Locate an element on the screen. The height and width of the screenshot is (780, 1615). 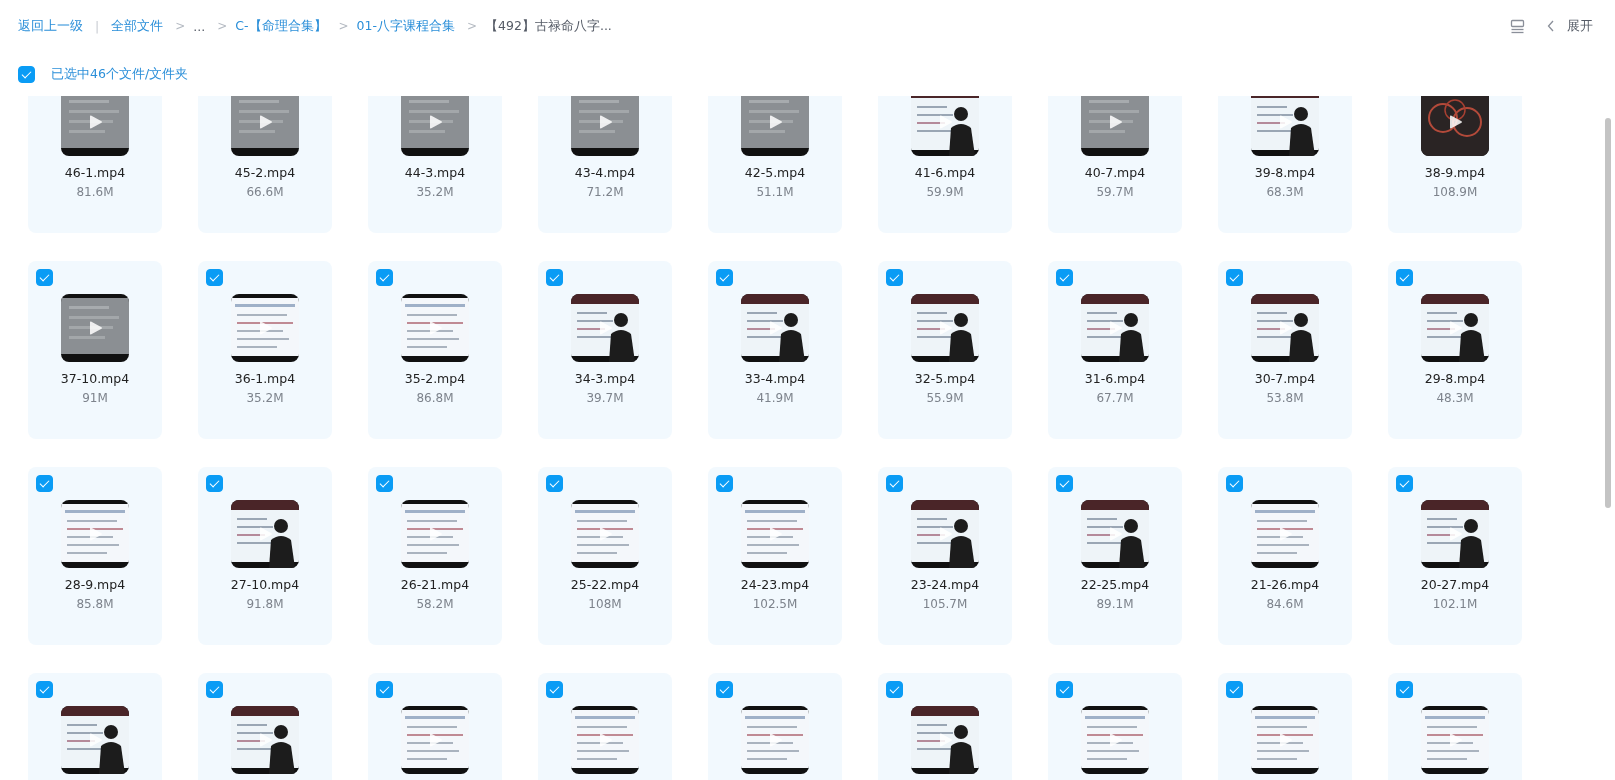
back-link: 返回上一级 is located at coordinates (50, 26).